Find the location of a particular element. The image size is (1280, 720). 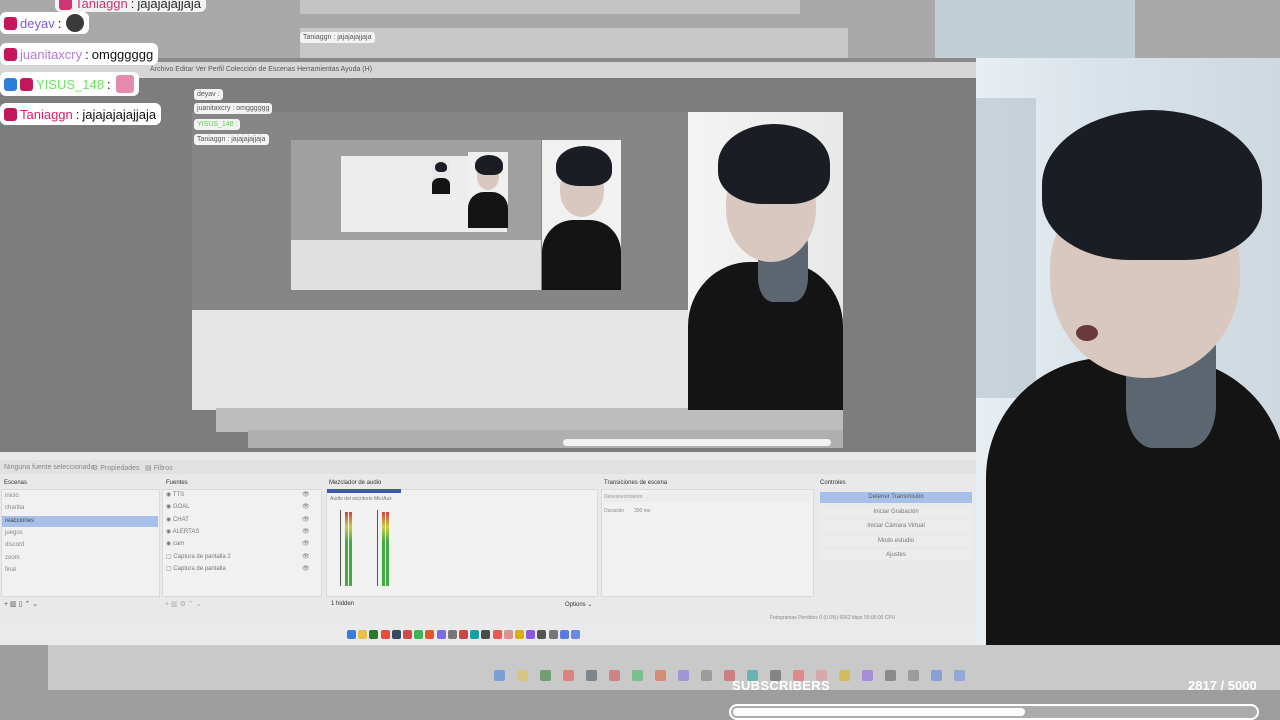

transition-select: Desvanecimiento is located at coordinates (707, 497).